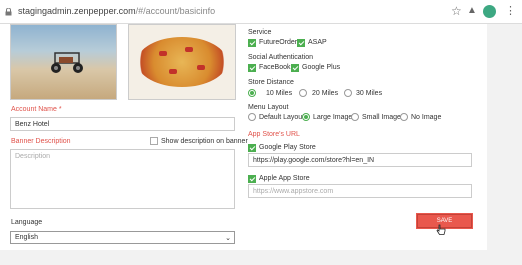 This screenshot has width=522, height=265. I want to click on account-name-label-text: Account Name, so click(34, 109).